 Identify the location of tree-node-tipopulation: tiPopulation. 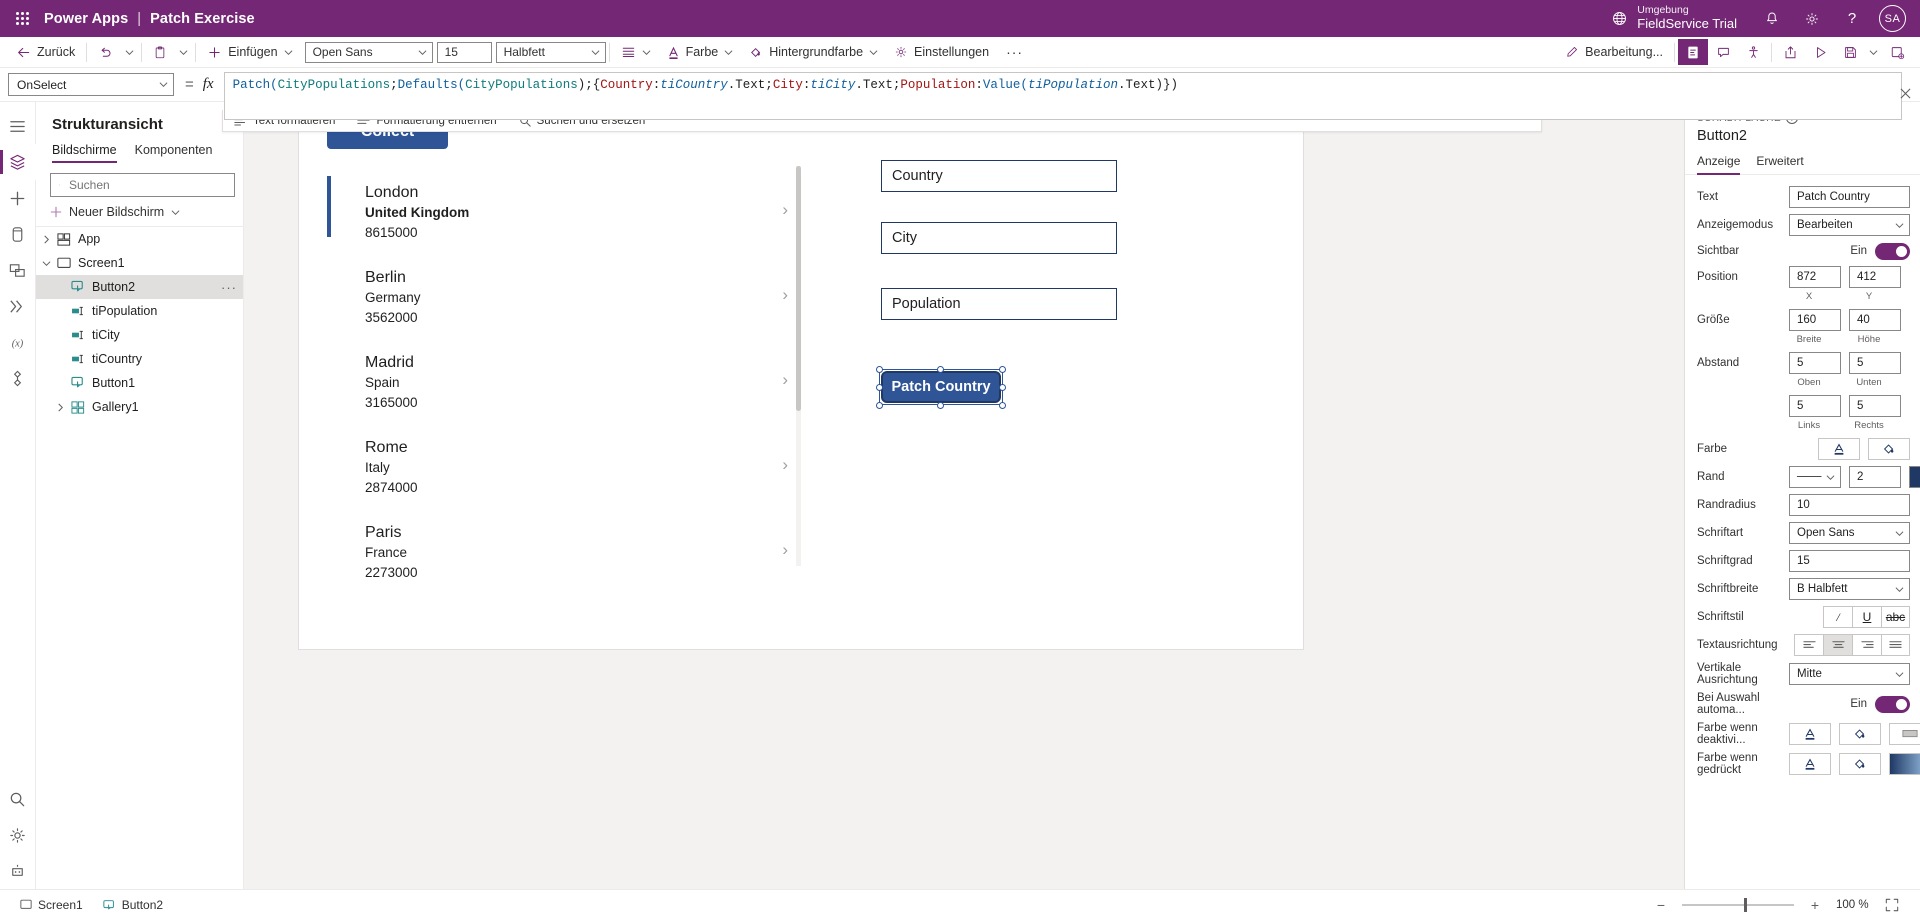
(139, 311).